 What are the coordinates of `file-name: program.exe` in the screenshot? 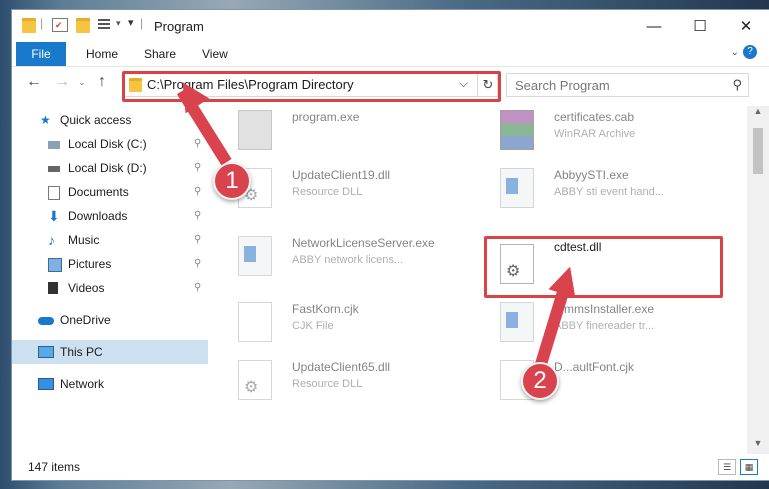 It's located at (326, 117).